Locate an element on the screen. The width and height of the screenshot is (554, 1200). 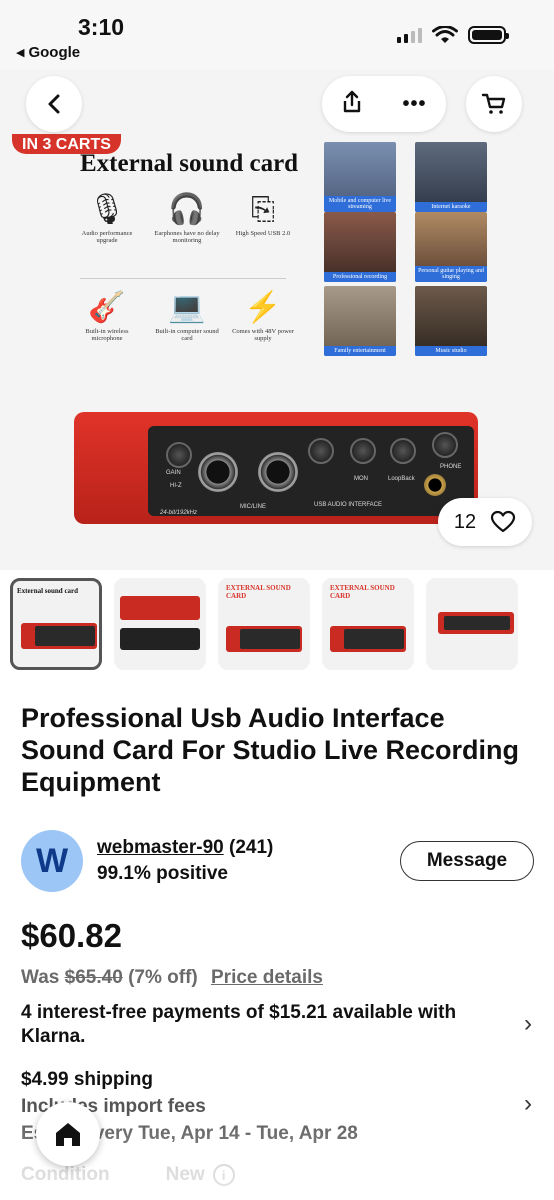
photo-caption: Internet karaoke is located at coordinates (451, 207).